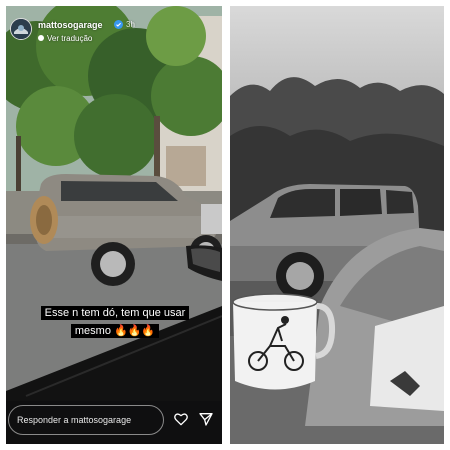  Describe the element at coordinates (86, 420) in the screenshot. I see `reply-input: Responder a mattosogarage` at that location.